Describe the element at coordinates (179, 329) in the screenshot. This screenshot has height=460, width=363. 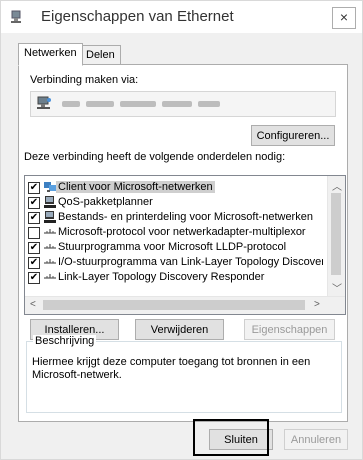
I see `remove-button: Verwijderen` at that location.